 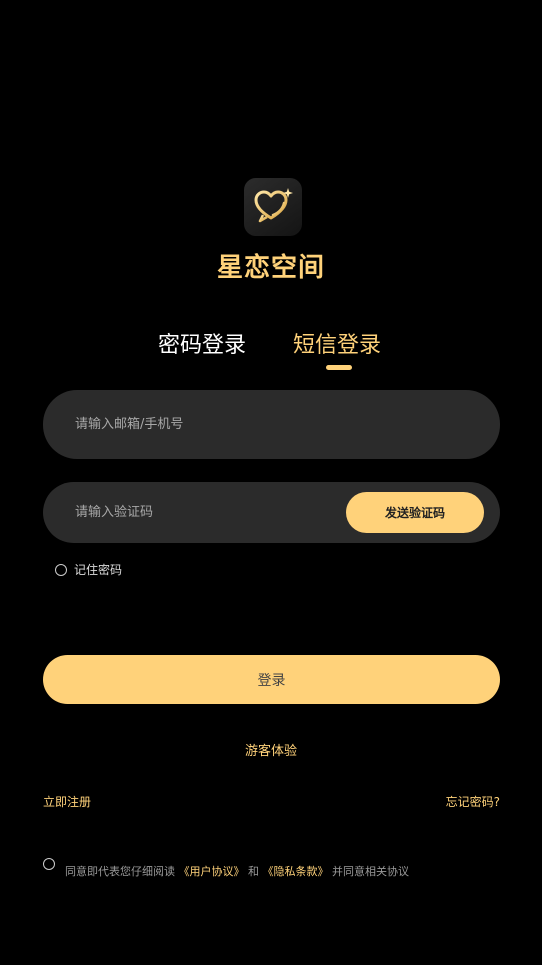 What do you see at coordinates (212, 871) in the screenshot?
I see `user-agreement-link: 《用户协议》` at bounding box center [212, 871].